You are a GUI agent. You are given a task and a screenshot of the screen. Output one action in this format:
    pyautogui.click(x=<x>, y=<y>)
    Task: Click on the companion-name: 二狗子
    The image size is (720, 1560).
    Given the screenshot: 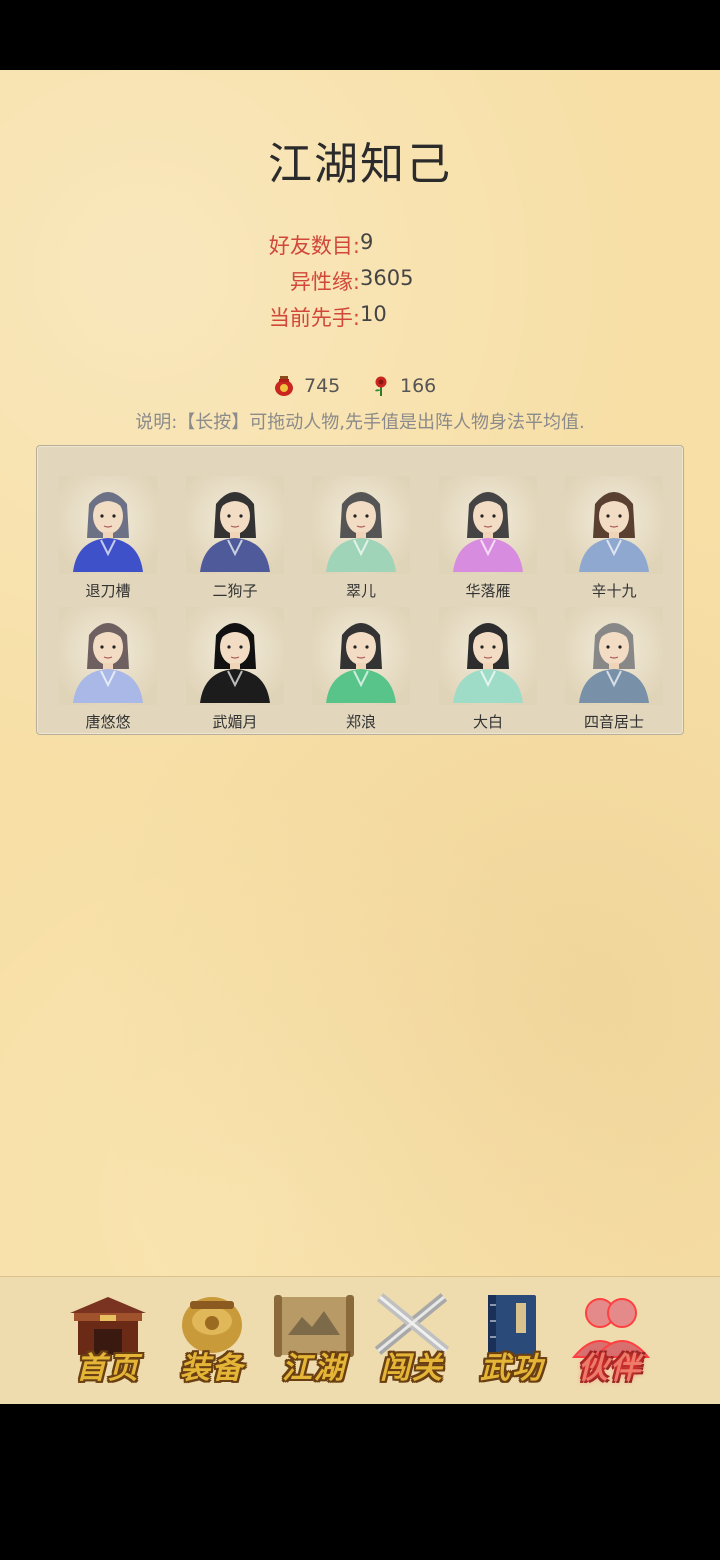 What is the action you would take?
    pyautogui.click(x=235, y=591)
    